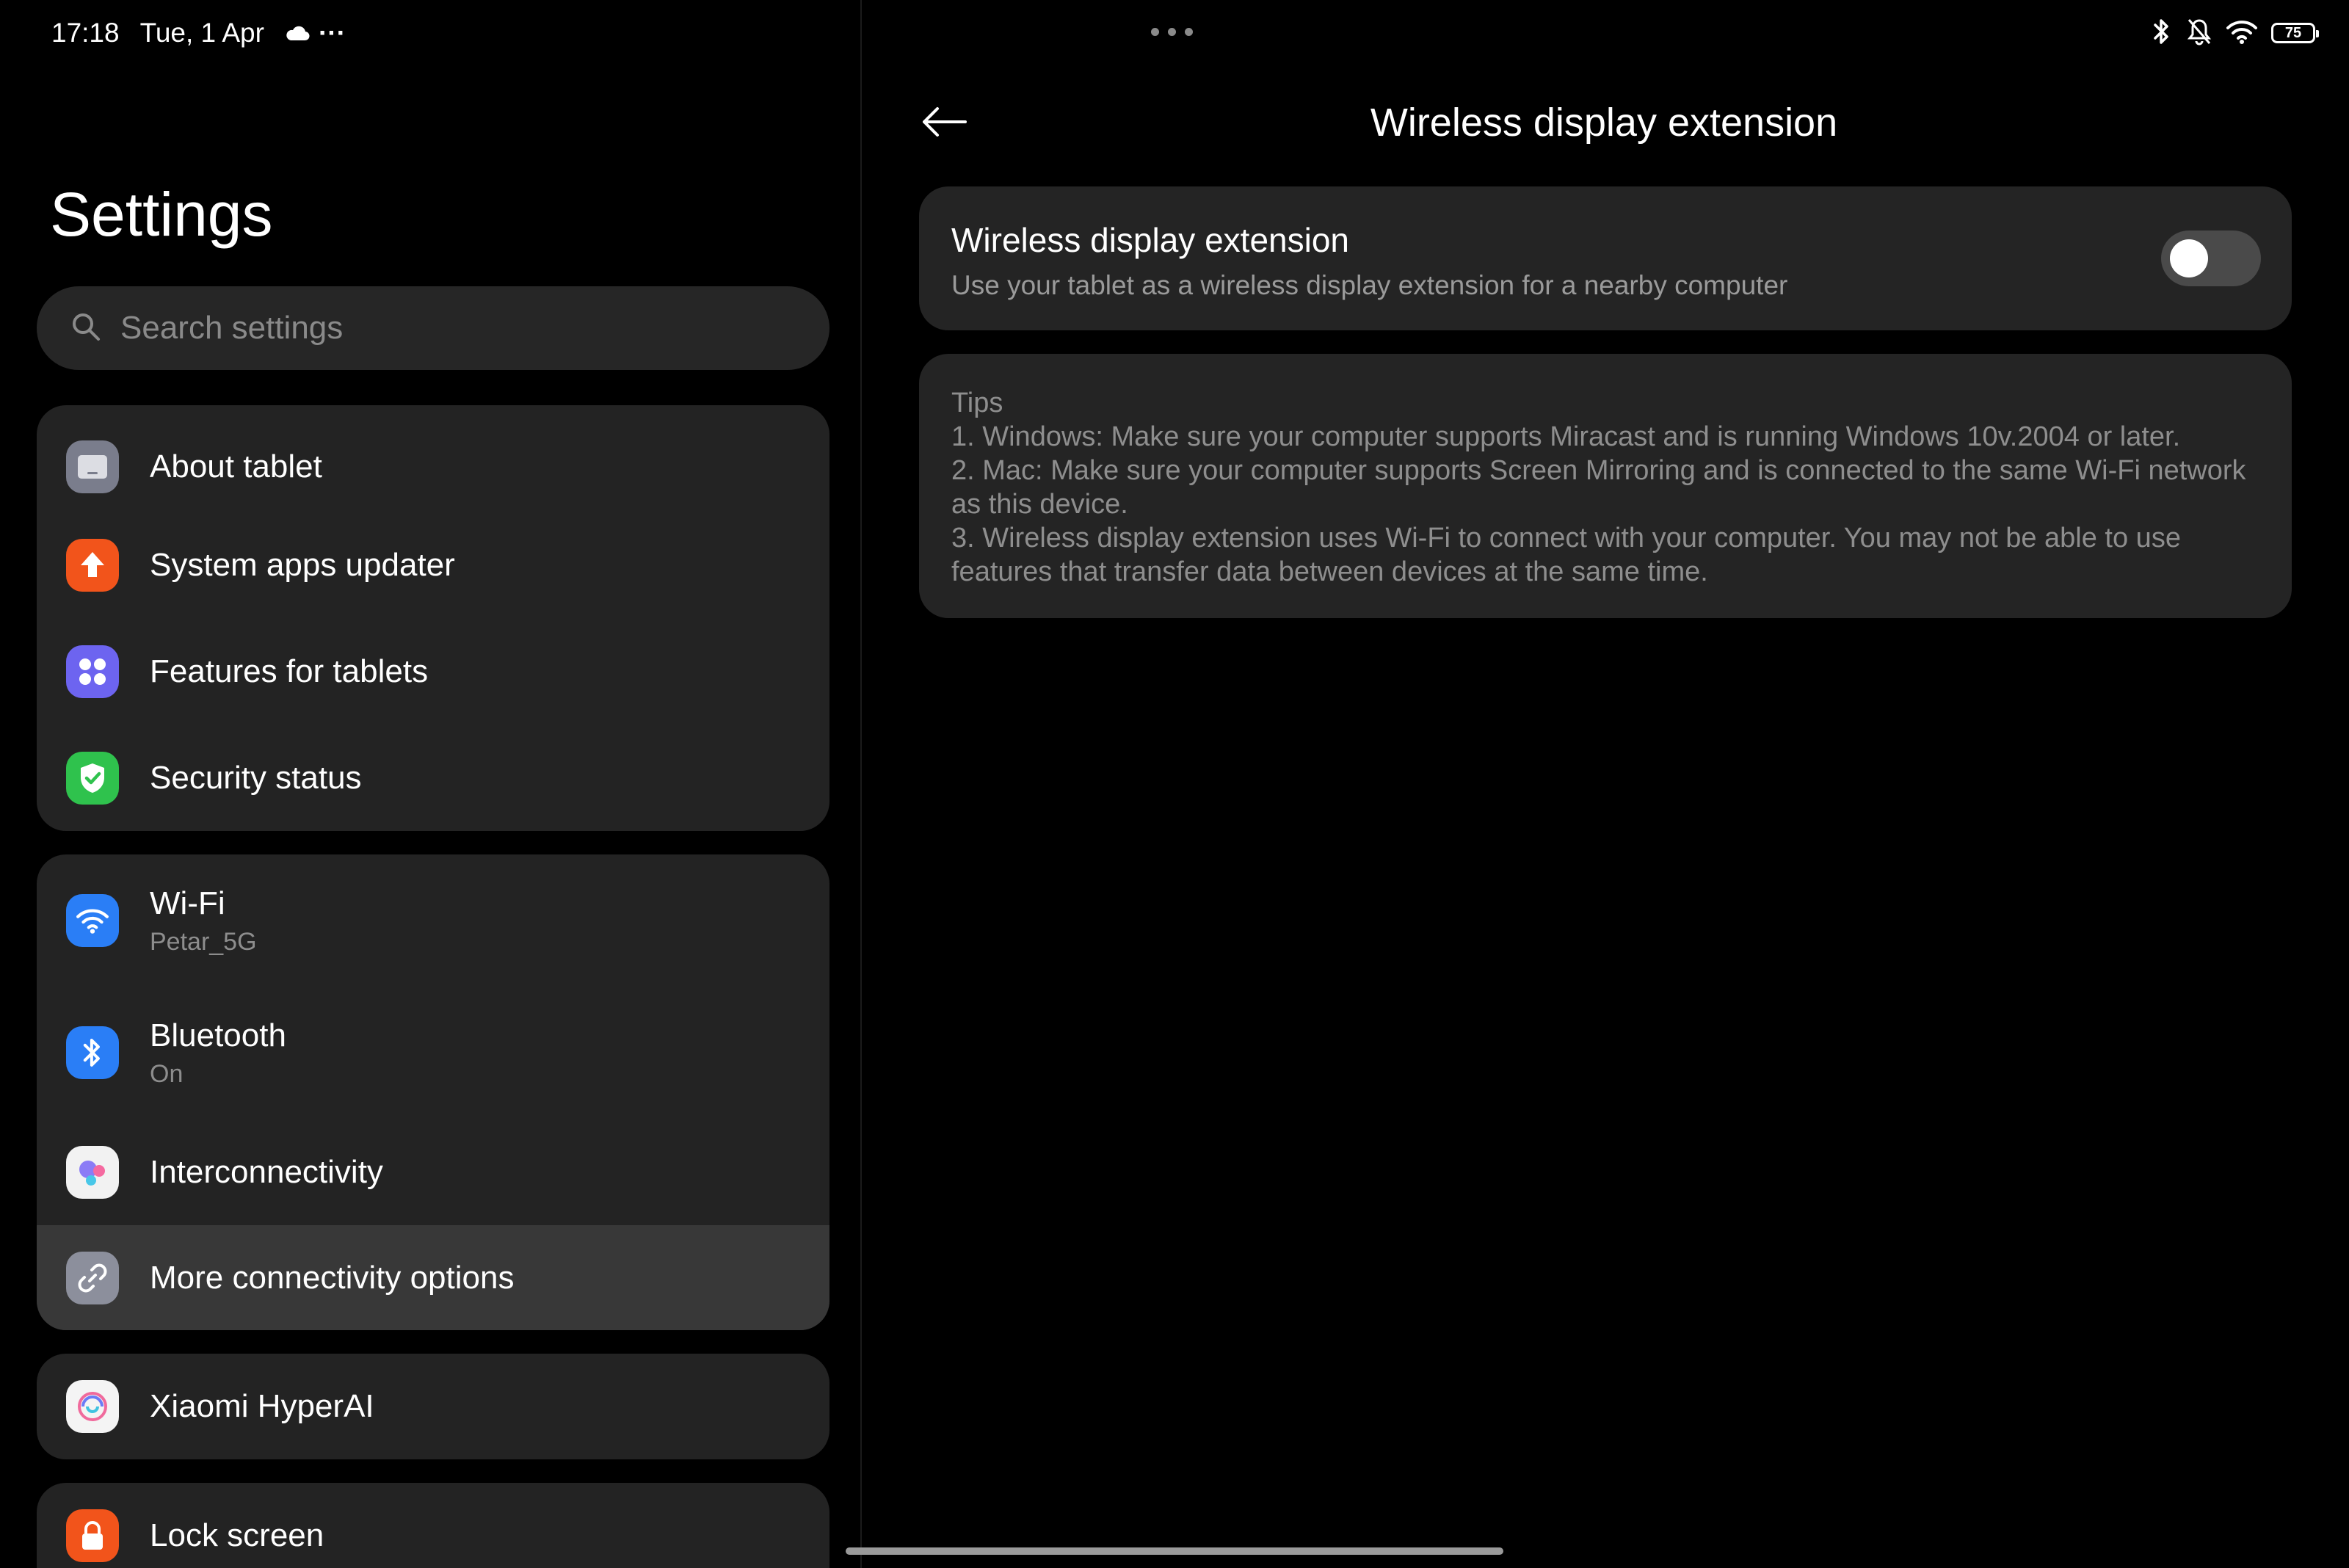 The image size is (2349, 1568). What do you see at coordinates (92, 778) in the screenshot?
I see `shield-check-icon` at bounding box center [92, 778].